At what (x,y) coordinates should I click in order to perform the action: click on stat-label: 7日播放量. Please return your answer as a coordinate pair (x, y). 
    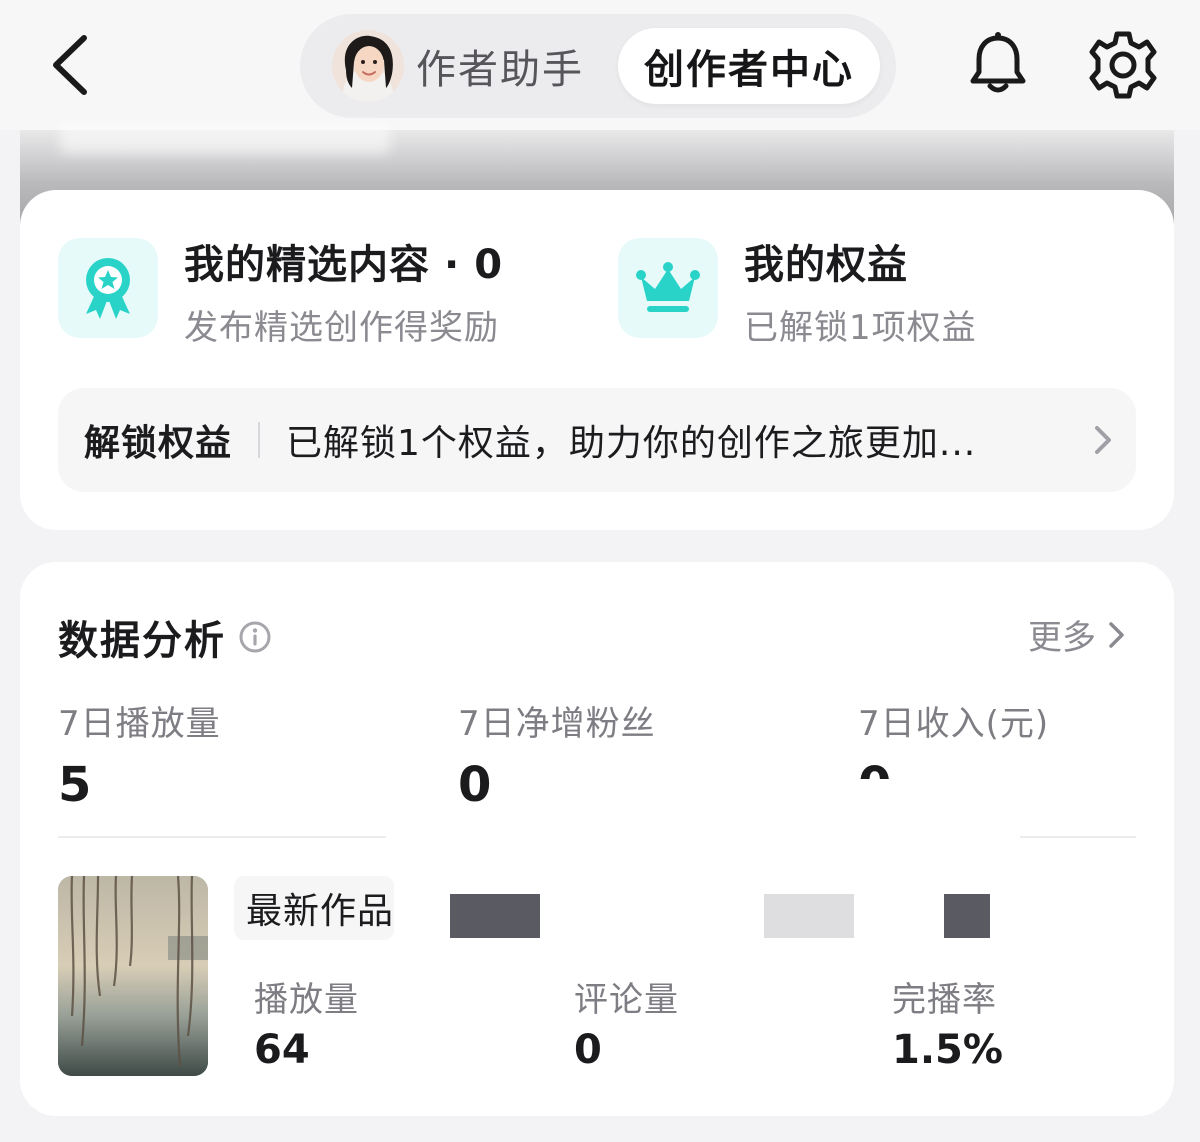
    Looking at the image, I should click on (139, 724).